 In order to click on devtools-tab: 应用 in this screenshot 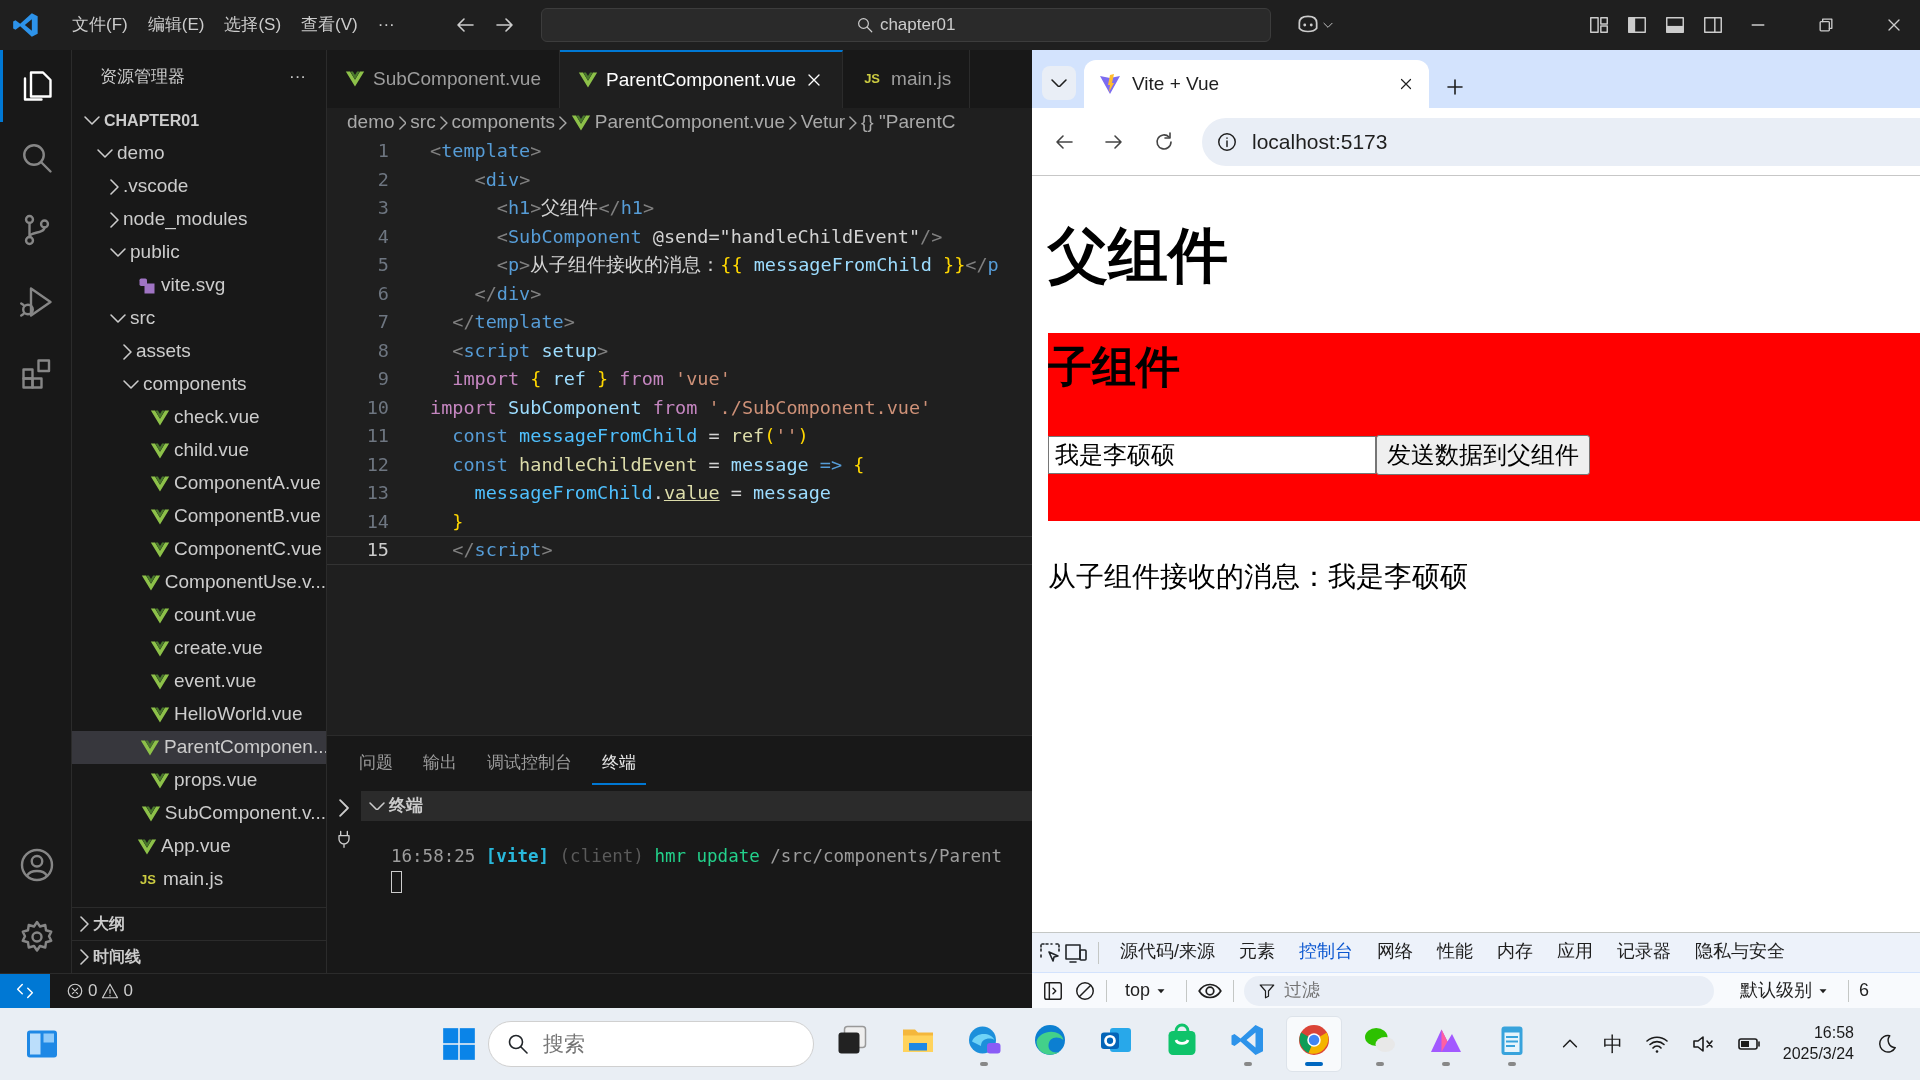, I will do `click(1575, 952)`.